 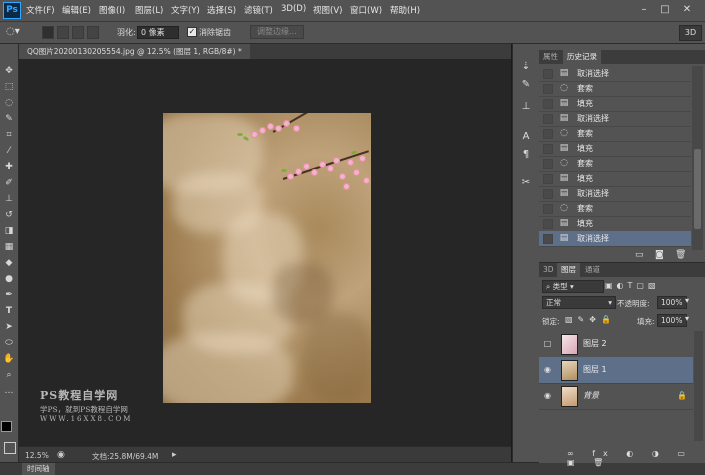 I want to click on type-tool-icon: T, so click(x=9, y=311).